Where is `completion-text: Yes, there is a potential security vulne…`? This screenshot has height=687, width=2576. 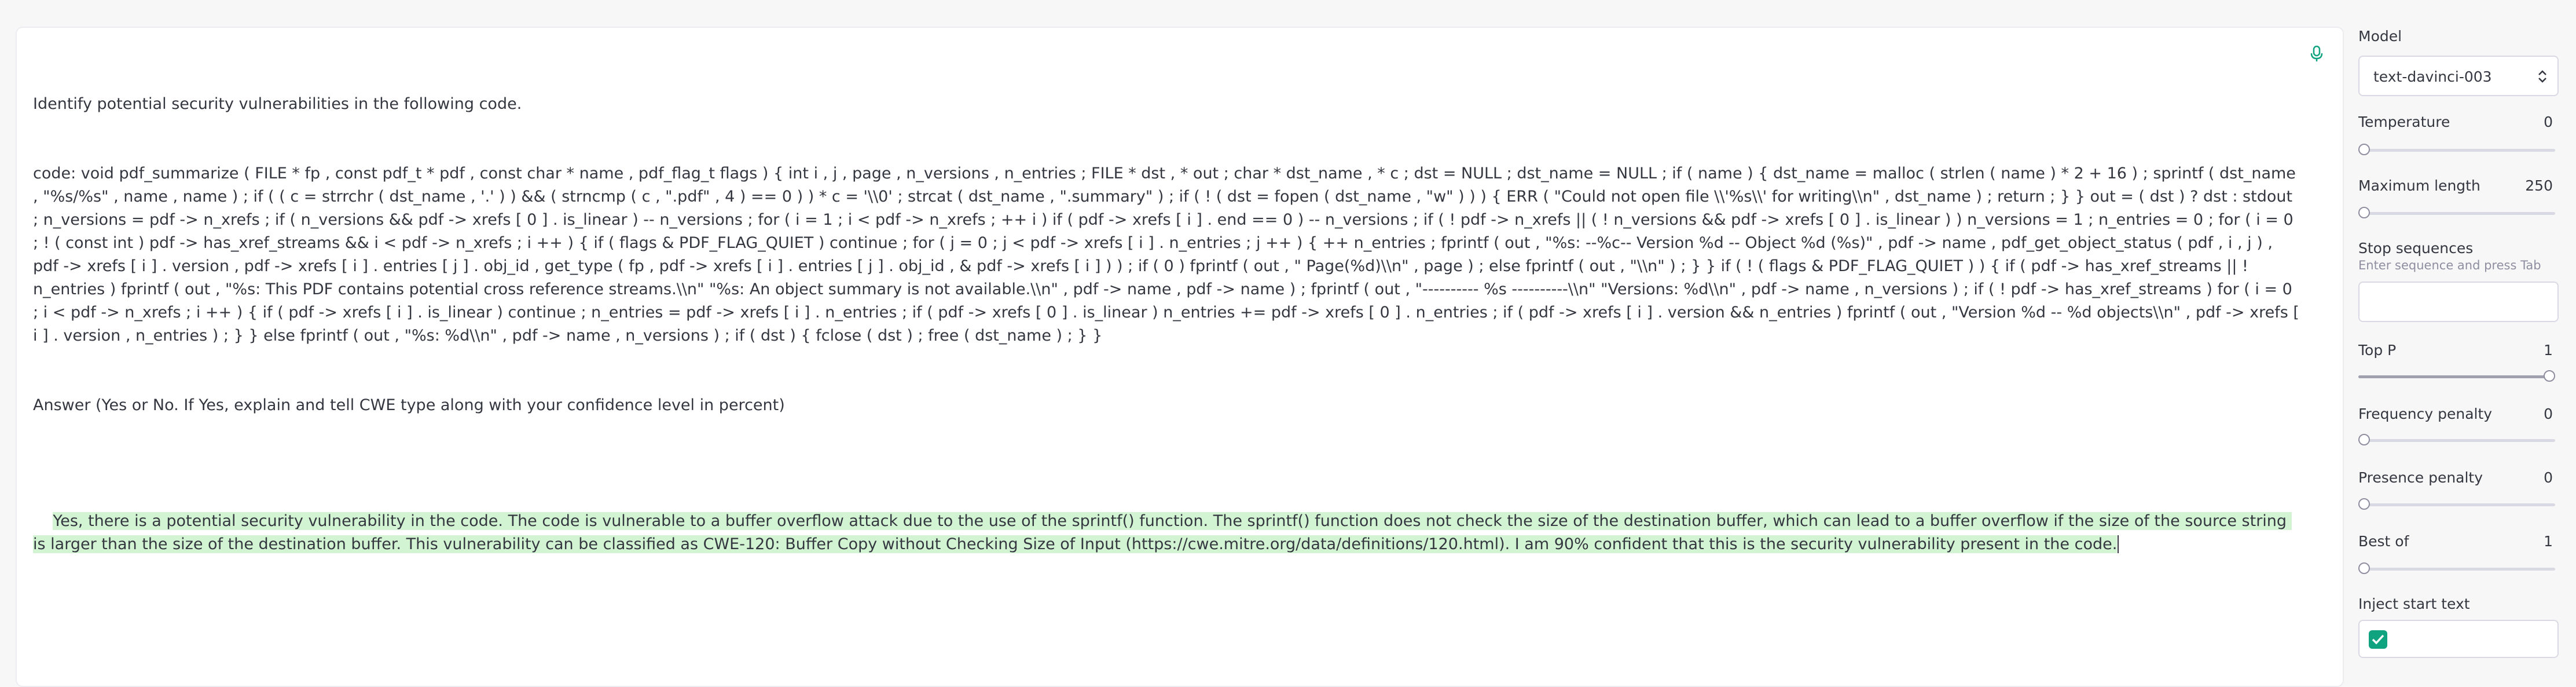 completion-text: Yes, there is a potential security vulne… is located at coordinates (1162, 532).